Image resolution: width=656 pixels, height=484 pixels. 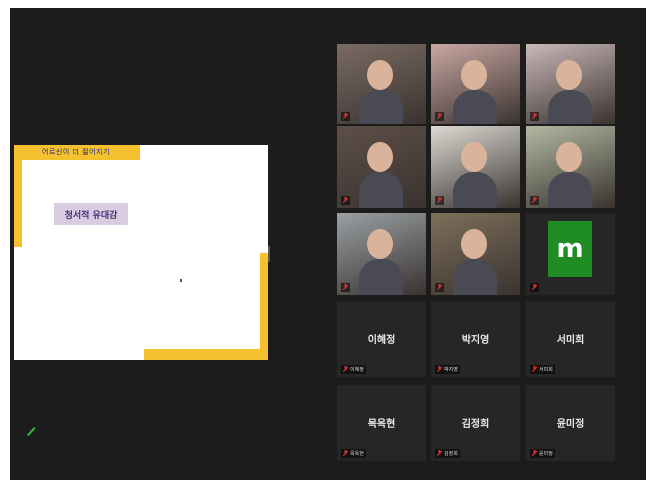 What do you see at coordinates (264, 306) in the screenshot?
I see `slide-accent-right` at bounding box center [264, 306].